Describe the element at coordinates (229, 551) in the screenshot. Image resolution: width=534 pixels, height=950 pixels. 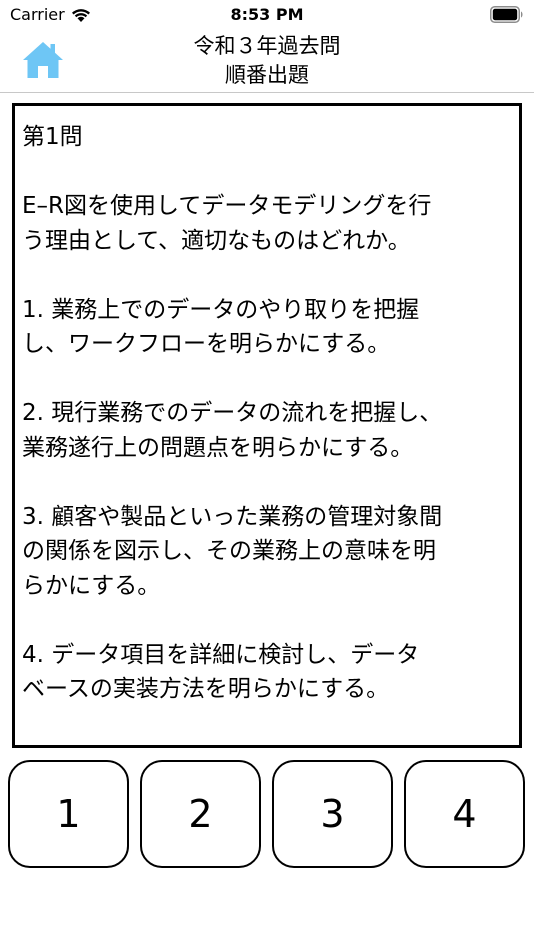
I see `option-3-line: の関係を図示し、その業務上の意味を明` at that location.